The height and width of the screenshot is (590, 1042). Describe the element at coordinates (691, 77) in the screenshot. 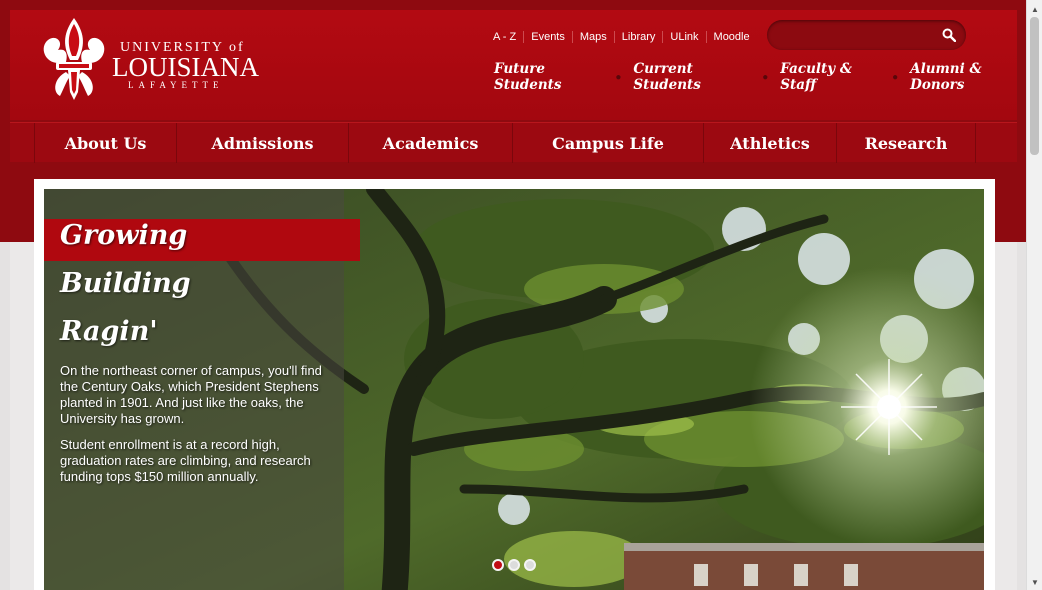

I see `audience-link-current-students: Current Students` at that location.